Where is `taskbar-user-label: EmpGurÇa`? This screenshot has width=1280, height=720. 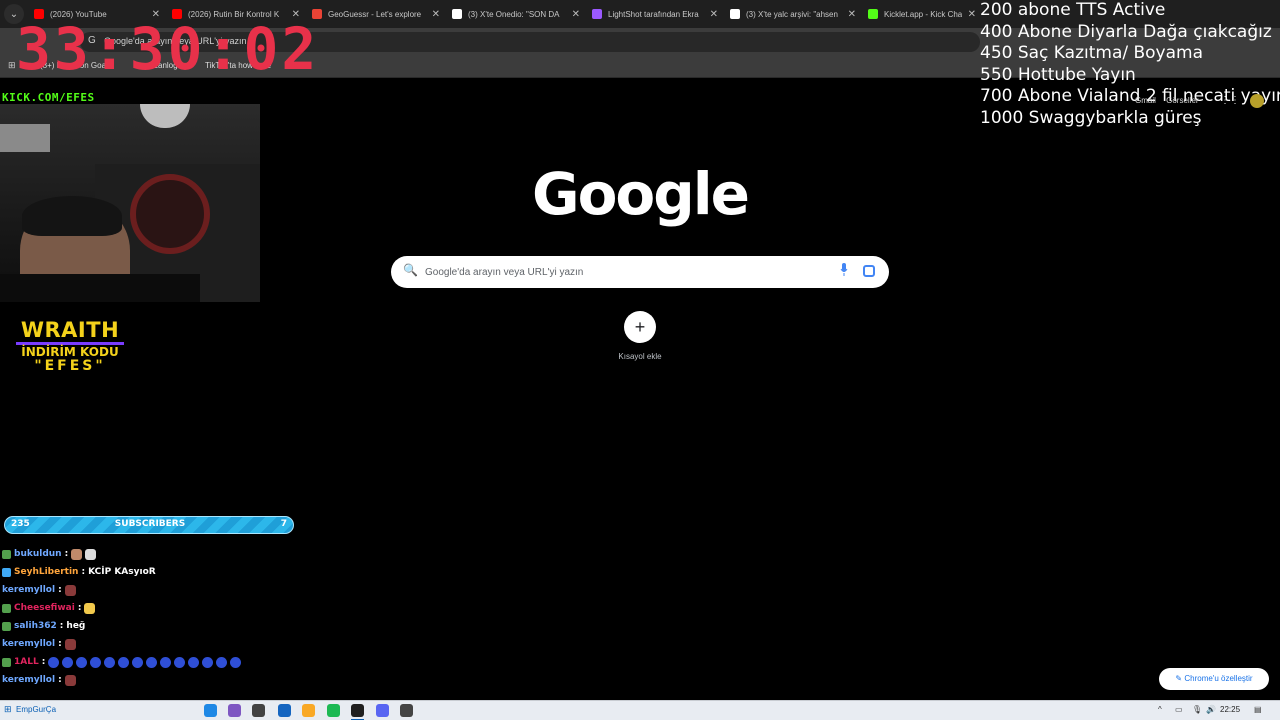
taskbar-user-label: EmpGurÇa is located at coordinates (36, 709).